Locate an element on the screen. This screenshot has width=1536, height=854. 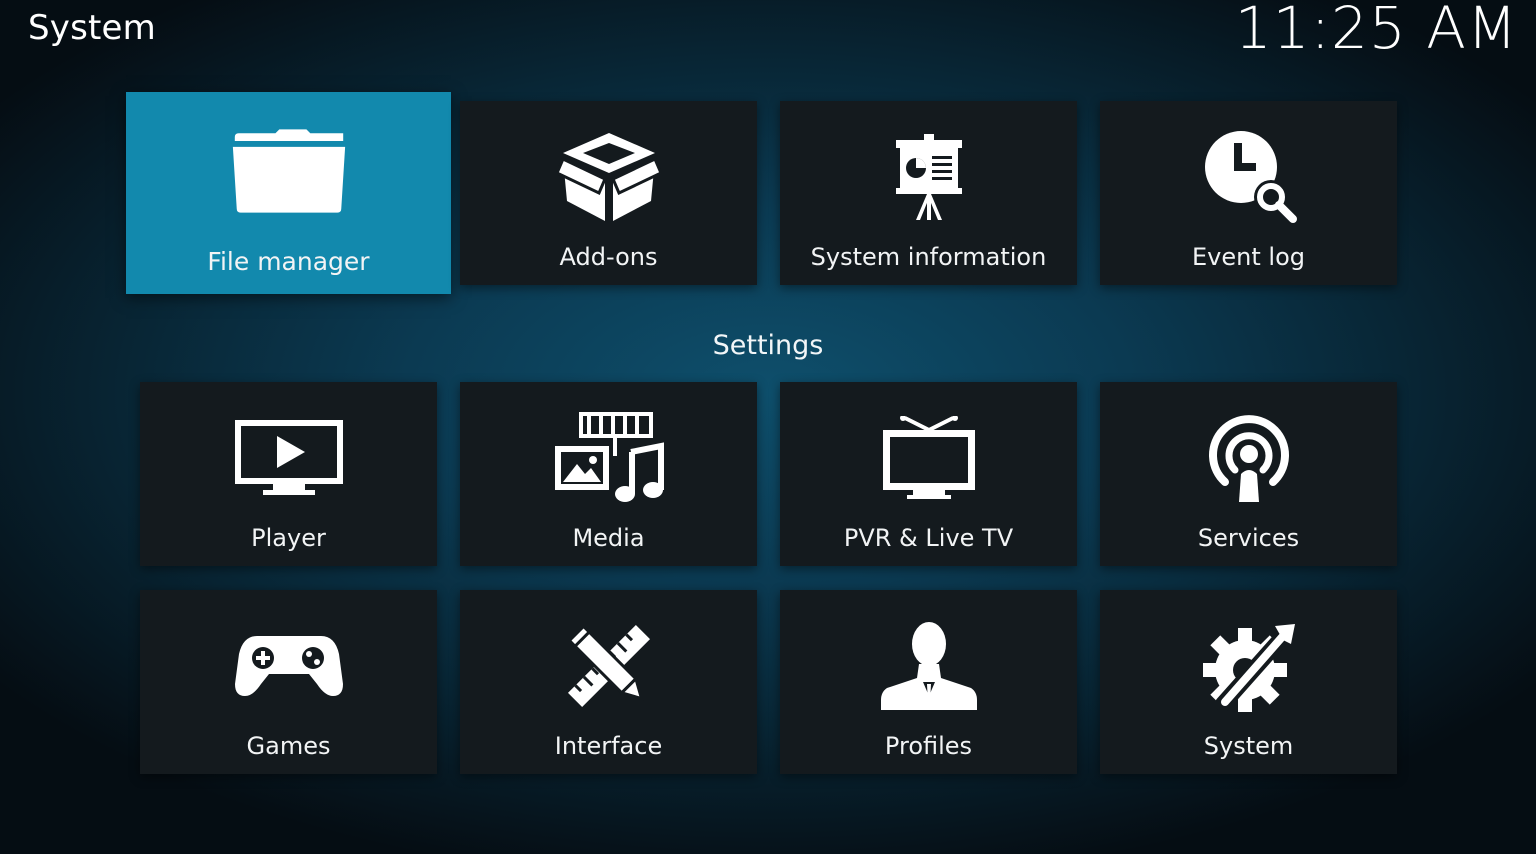
tile-services: Services is located at coordinates (1248, 474).